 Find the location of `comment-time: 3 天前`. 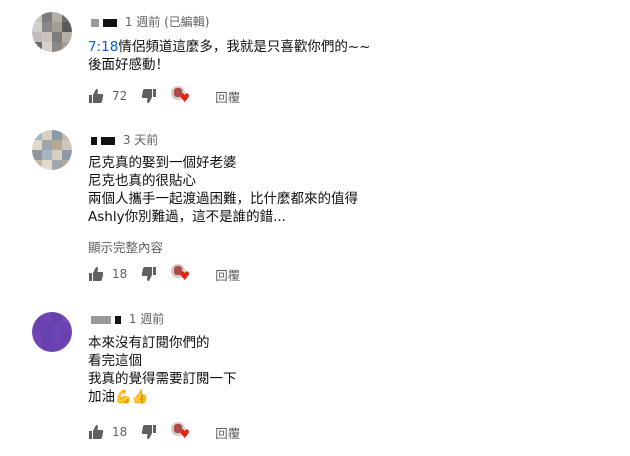

comment-time: 3 天前 is located at coordinates (140, 140).